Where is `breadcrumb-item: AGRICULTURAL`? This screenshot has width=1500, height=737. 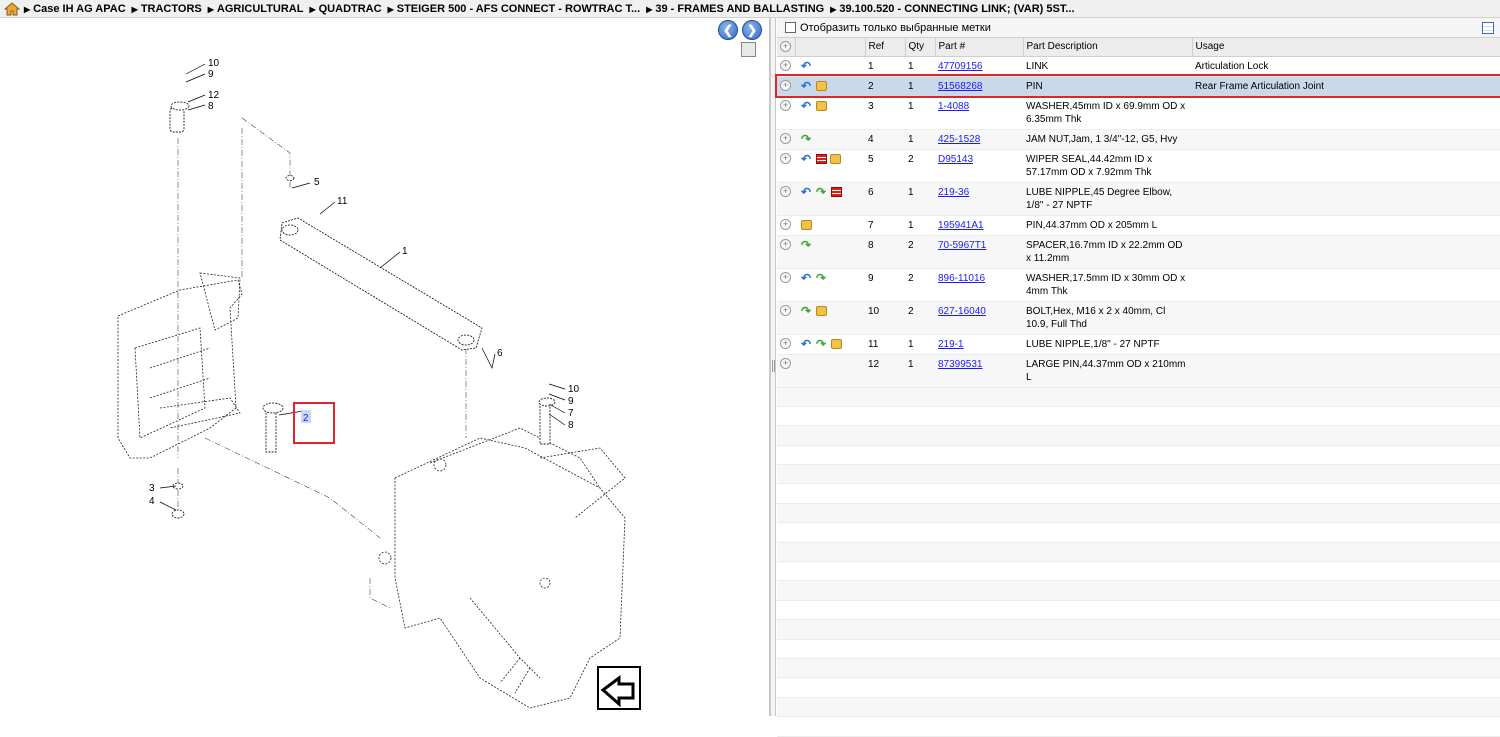 breadcrumb-item: AGRICULTURAL is located at coordinates (256, 9).